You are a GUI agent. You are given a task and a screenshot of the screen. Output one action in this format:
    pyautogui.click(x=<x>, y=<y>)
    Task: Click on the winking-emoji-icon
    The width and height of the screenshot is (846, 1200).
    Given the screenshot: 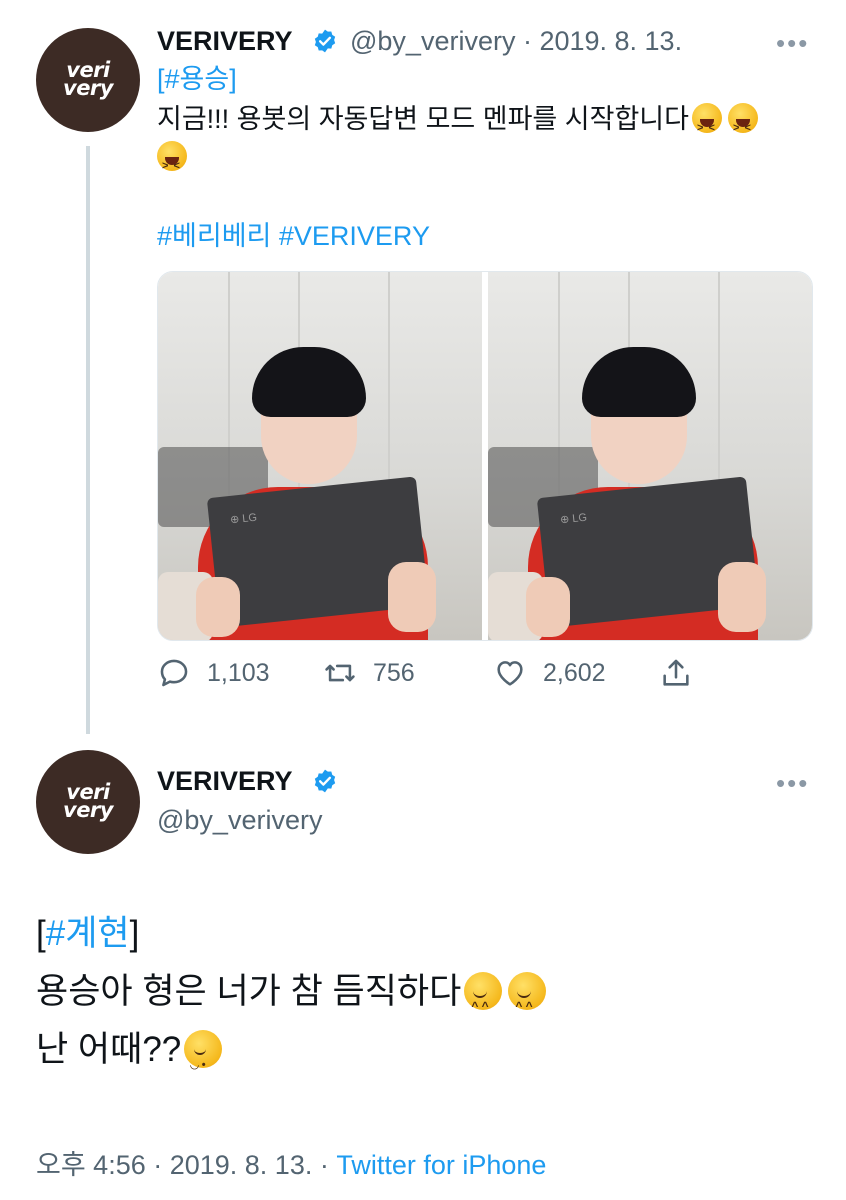 What is the action you would take?
    pyautogui.click(x=203, y=1062)
    